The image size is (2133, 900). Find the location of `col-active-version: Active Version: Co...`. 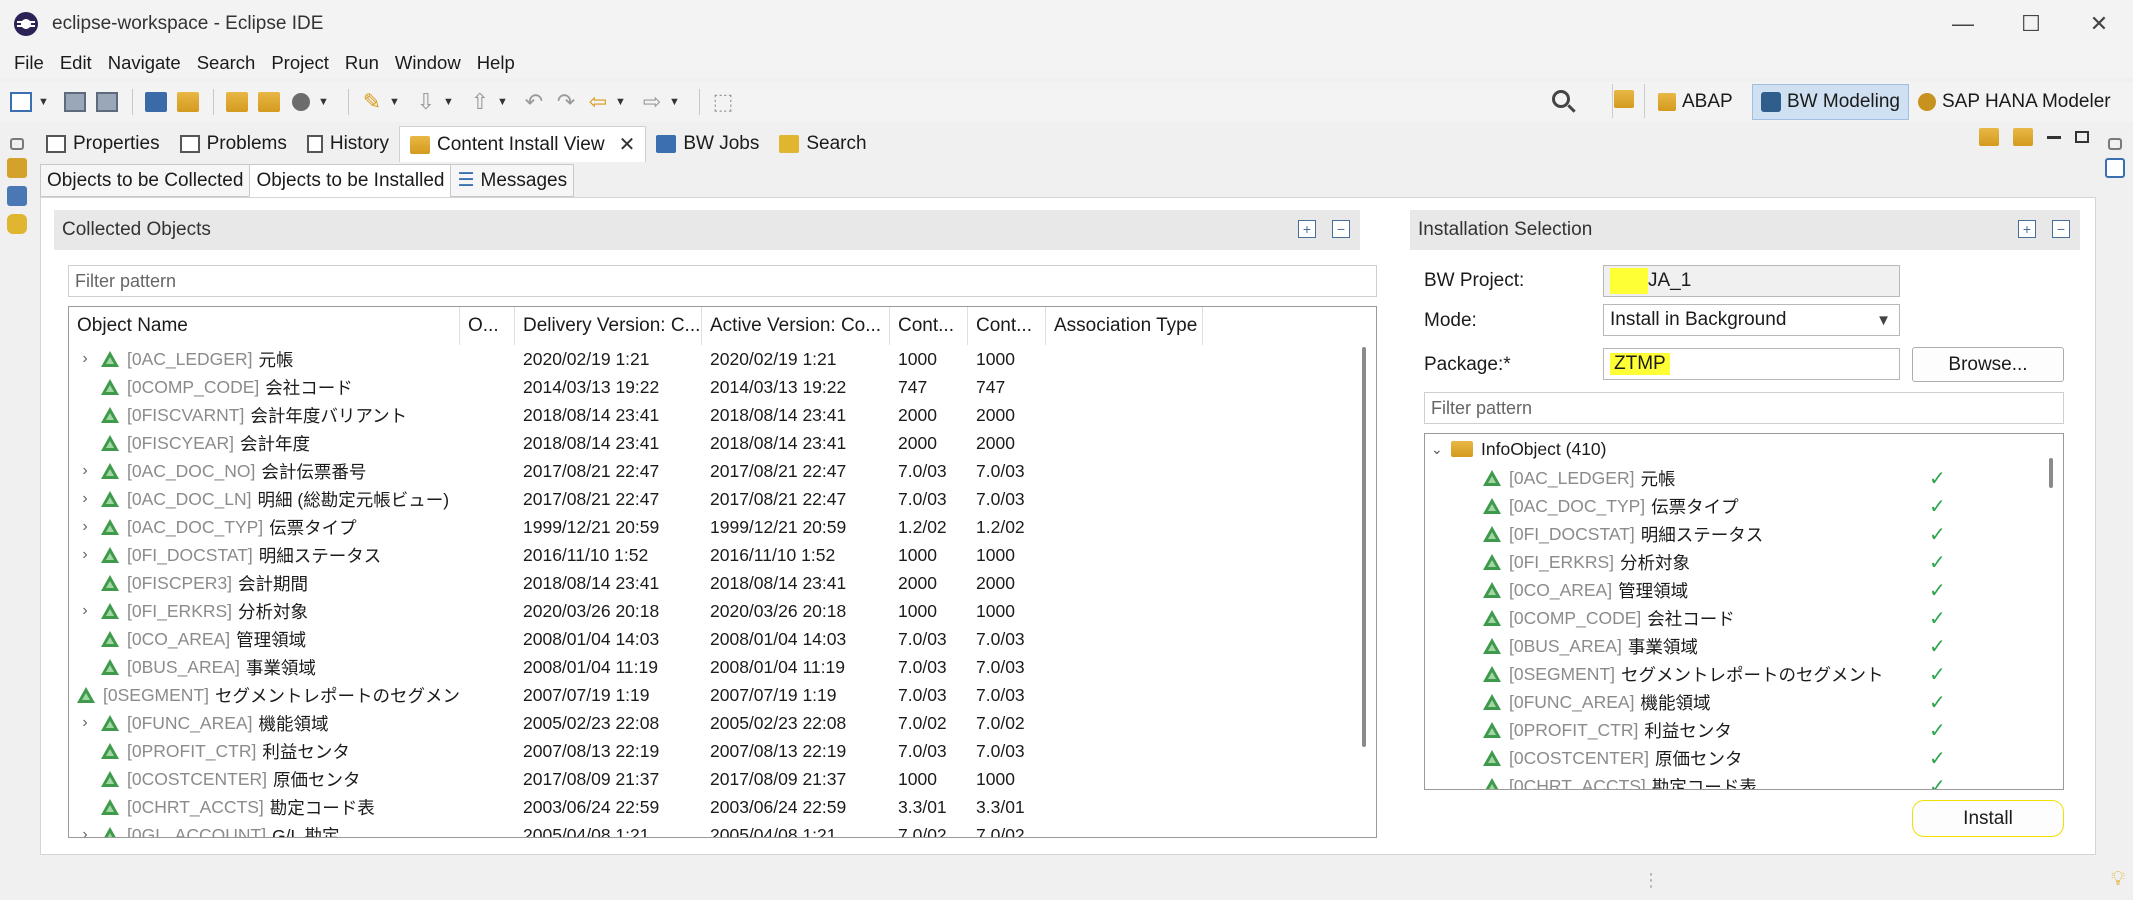

col-active-version: Active Version: Co... is located at coordinates (796, 326).